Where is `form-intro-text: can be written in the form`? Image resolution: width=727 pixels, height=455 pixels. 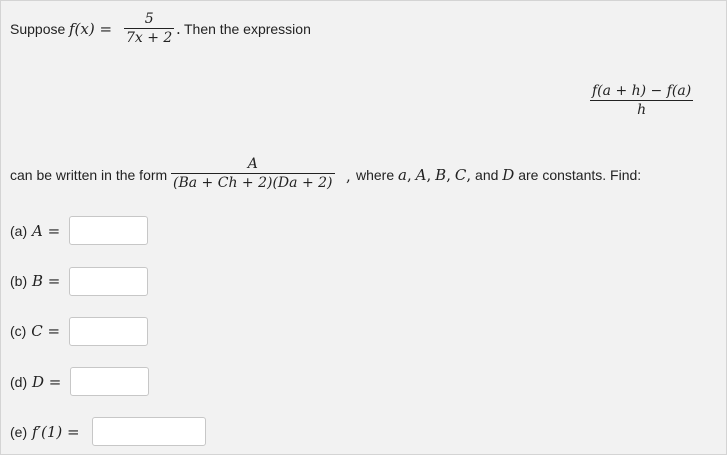
form-intro-text: can be written in the form is located at coordinates (89, 175).